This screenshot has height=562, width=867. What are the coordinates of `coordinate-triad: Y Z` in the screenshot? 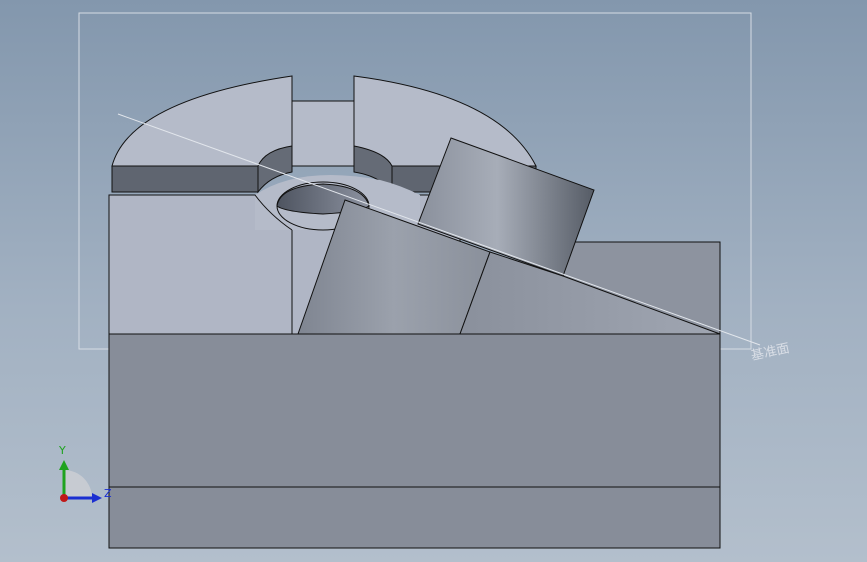 It's located at (85, 473).